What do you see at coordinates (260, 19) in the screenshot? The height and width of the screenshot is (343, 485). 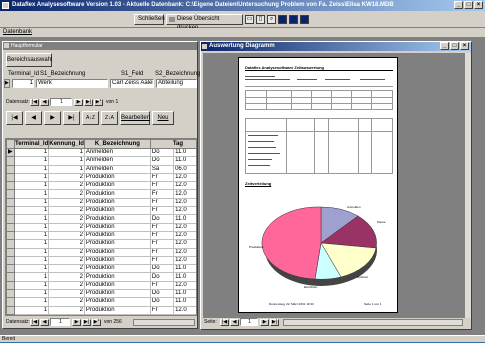 I see `page-icon: ▯` at bounding box center [260, 19].